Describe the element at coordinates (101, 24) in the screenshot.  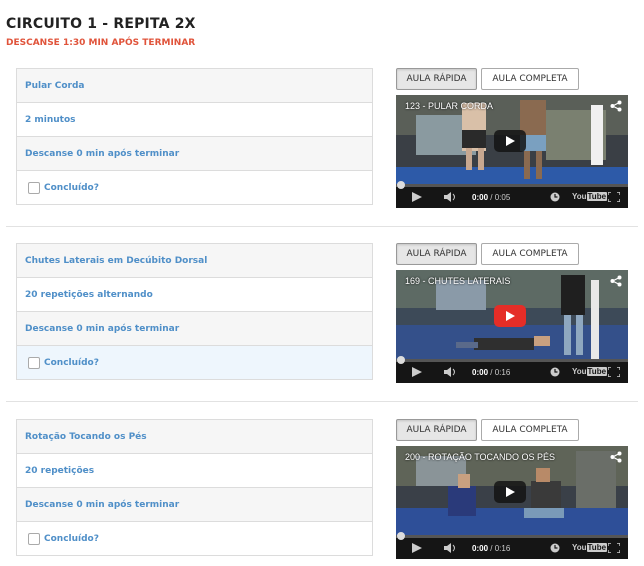
I see `circuit-title: CIRCUITO 1 - REPITA 2X` at that location.